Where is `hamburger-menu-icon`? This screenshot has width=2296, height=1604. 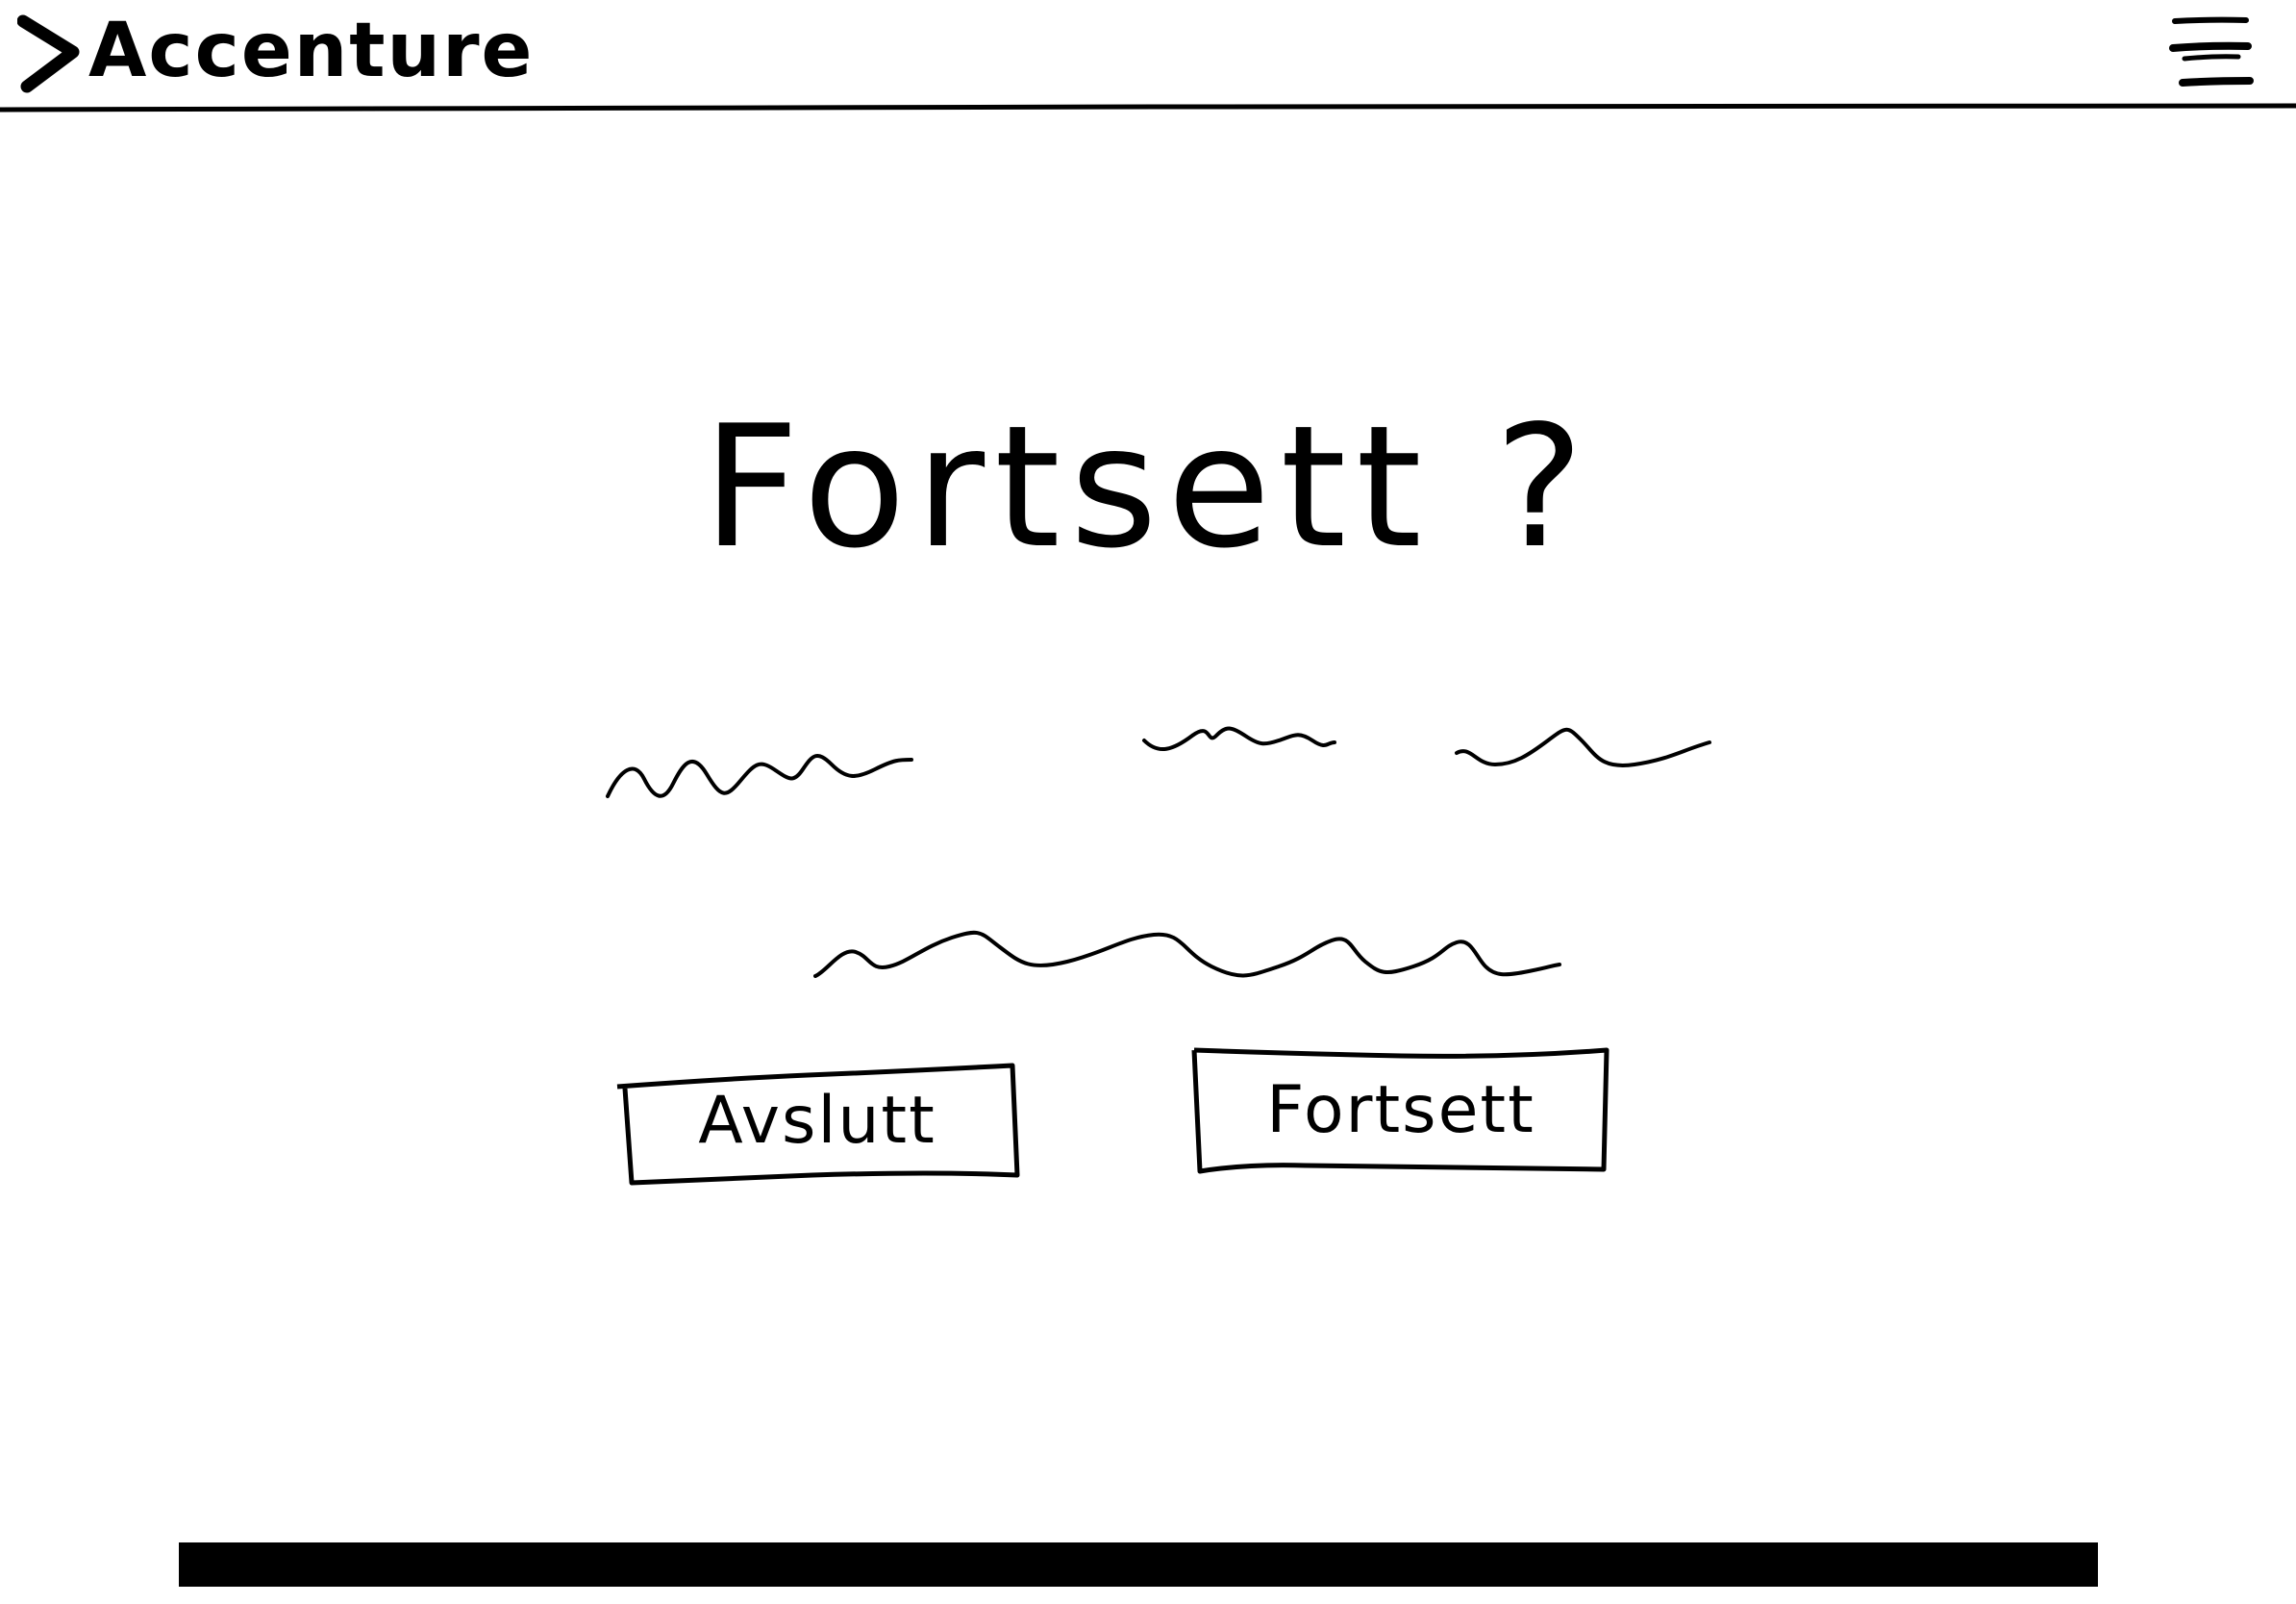
hamburger-menu-icon is located at coordinates (2211, 51).